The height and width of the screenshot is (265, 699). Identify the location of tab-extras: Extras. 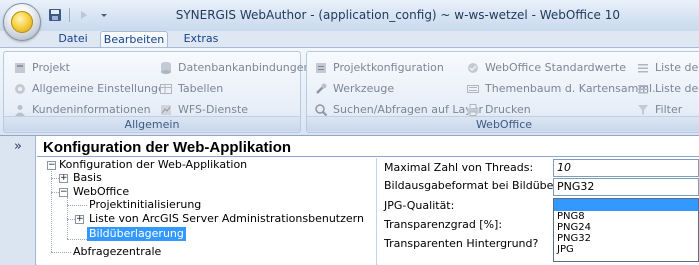
(201, 39).